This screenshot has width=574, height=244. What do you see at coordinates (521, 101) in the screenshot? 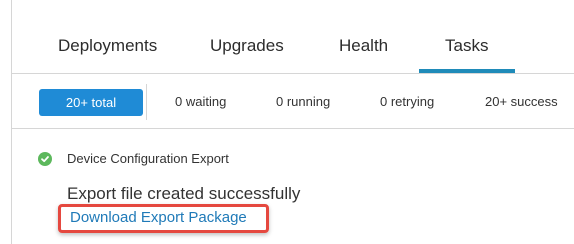
I see `filter-success: 20+ success` at bounding box center [521, 101].